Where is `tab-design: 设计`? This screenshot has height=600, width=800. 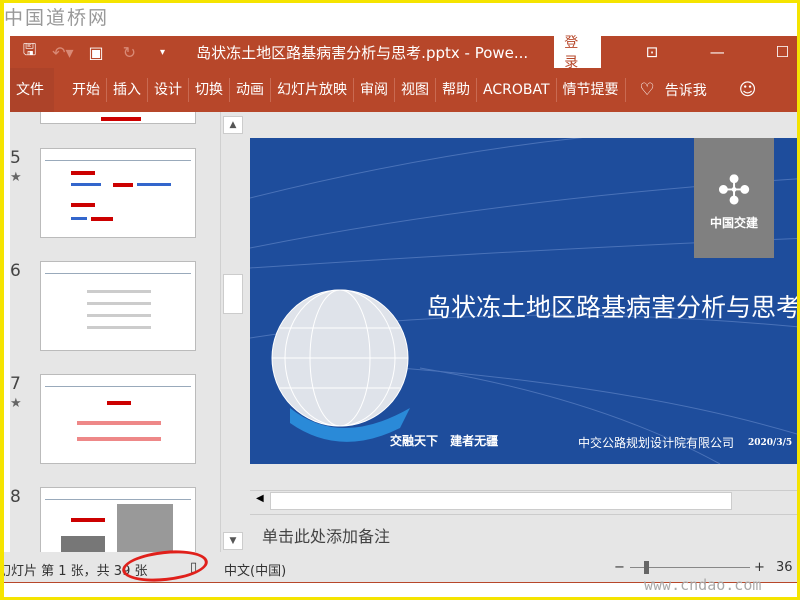 tab-design: 设计 is located at coordinates (168, 90).